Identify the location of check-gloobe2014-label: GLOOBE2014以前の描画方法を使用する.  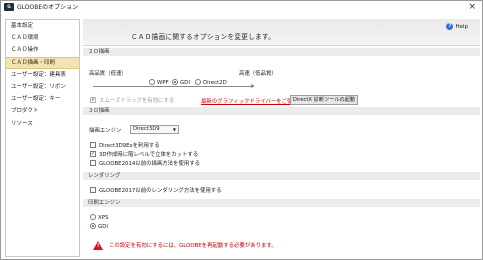
(149, 164).